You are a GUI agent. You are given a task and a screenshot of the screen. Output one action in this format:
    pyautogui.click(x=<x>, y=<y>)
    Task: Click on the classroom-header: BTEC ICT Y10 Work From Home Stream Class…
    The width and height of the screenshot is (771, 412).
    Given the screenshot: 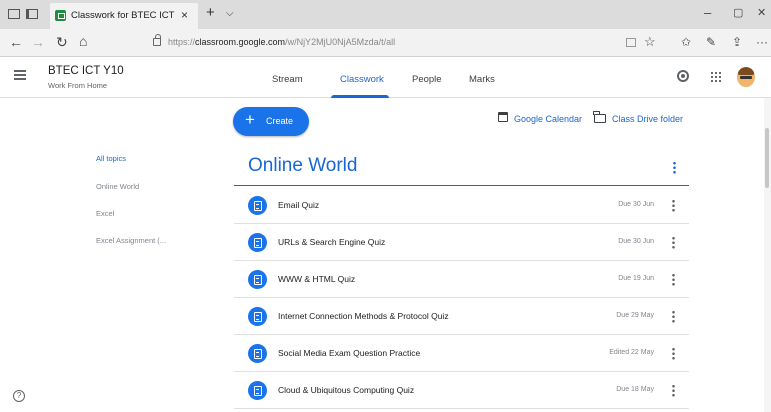 What is the action you would take?
    pyautogui.click(x=385, y=78)
    